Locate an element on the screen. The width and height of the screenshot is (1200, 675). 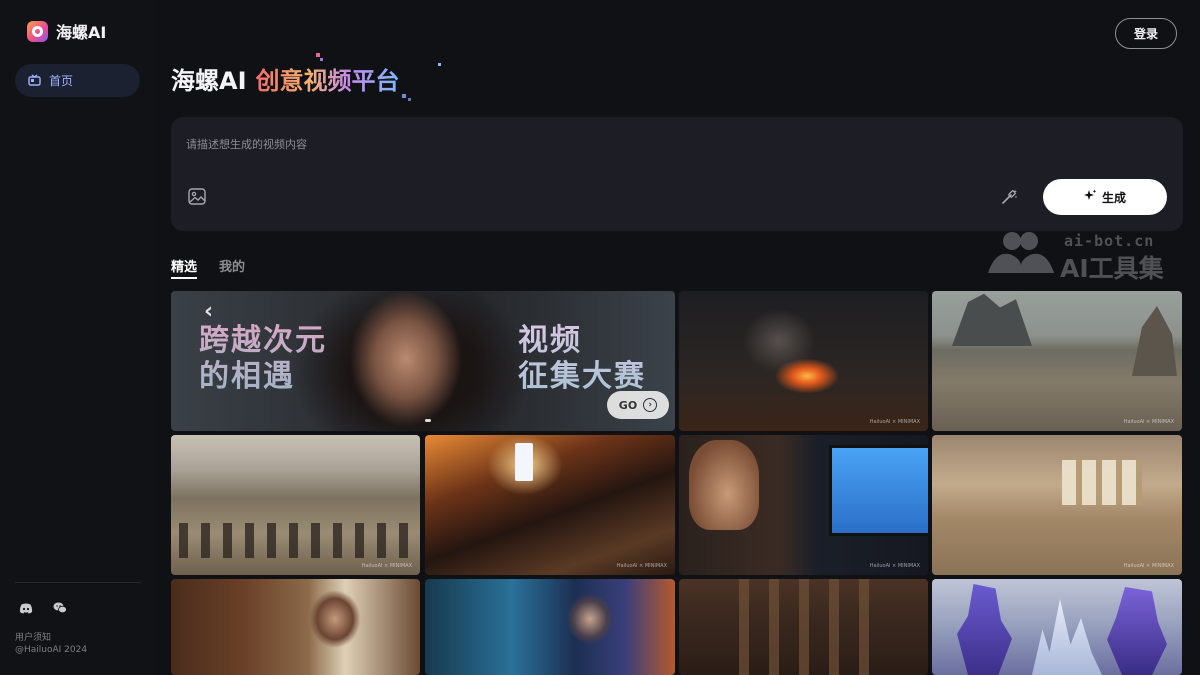
sidebar-item-home: 首页 is located at coordinates (77, 80).